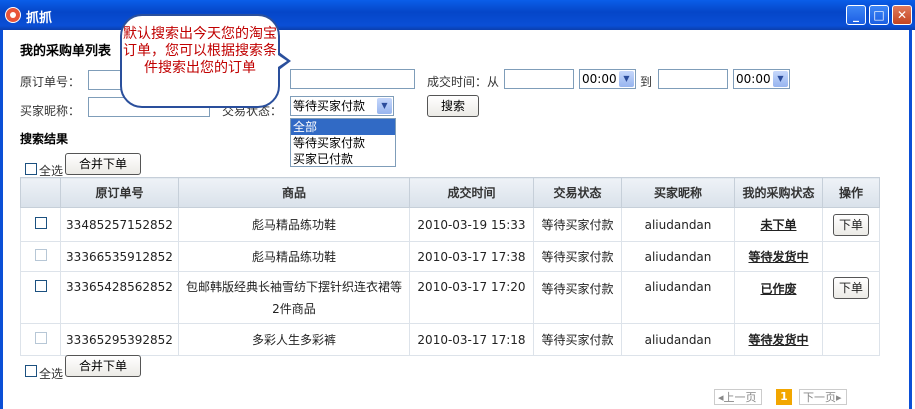 Image resolution: width=915 pixels, height=409 pixels. What do you see at coordinates (851, 192) in the screenshot?
I see `header-action: 操作` at bounding box center [851, 192].